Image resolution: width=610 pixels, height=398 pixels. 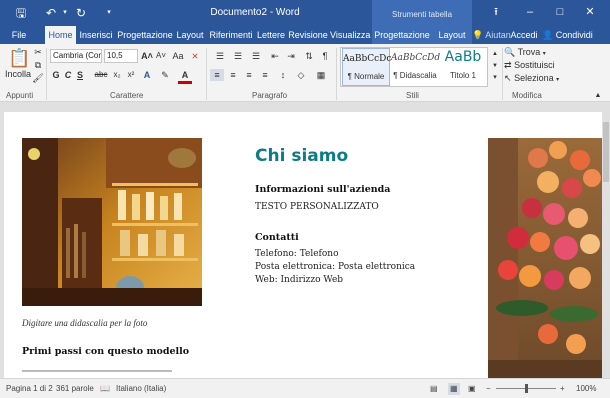 What do you see at coordinates (335, 267) in the screenshot?
I see `email-line: Posta elettronica` at bounding box center [335, 267].